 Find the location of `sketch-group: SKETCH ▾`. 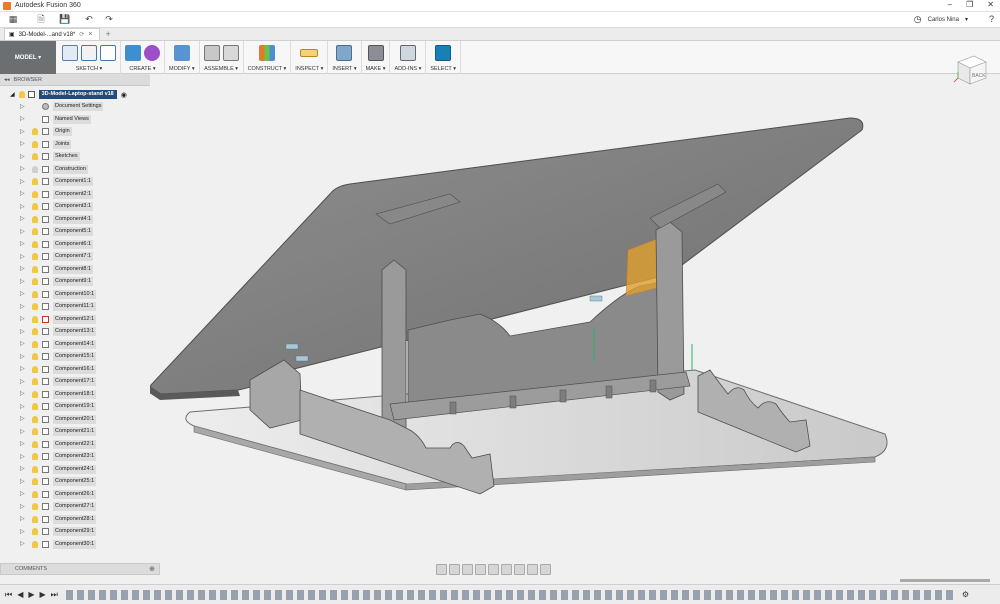

sketch-group: SKETCH ▾ is located at coordinates (88, 57).